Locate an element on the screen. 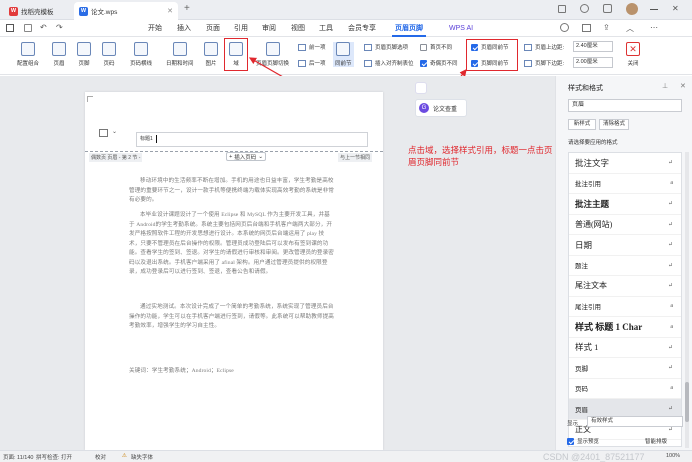  style-item: 页脚 ↵ is located at coordinates (625, 368).